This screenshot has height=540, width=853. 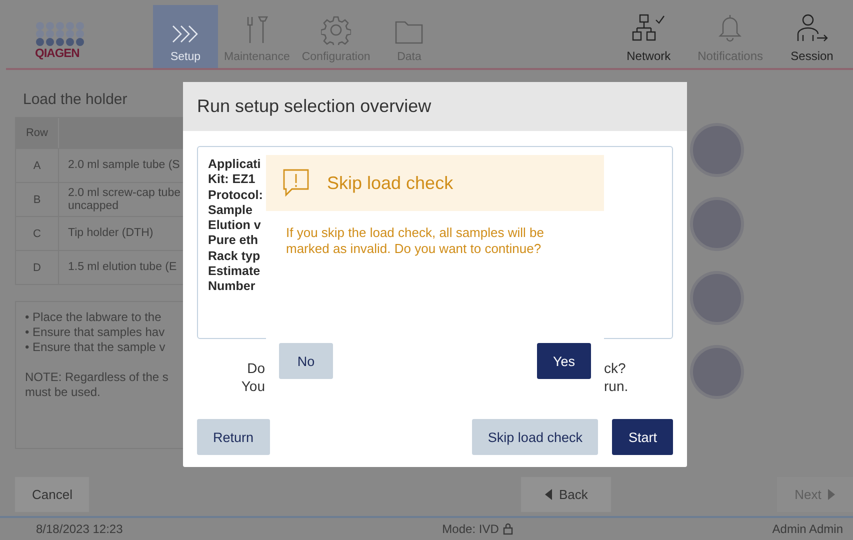 I want to click on question-text: run., so click(x=616, y=386).